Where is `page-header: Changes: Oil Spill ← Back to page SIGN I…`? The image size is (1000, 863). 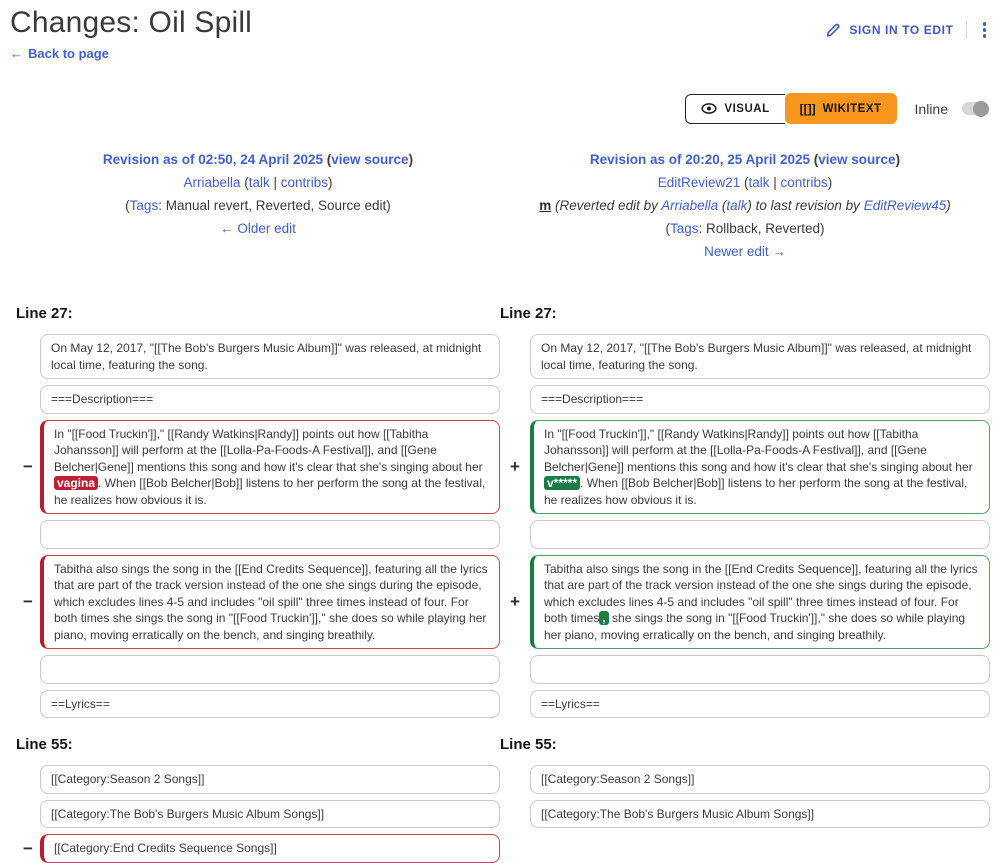 page-header: Changes: Oil Spill ← Back to page SIGN I… is located at coordinates (500, 31).